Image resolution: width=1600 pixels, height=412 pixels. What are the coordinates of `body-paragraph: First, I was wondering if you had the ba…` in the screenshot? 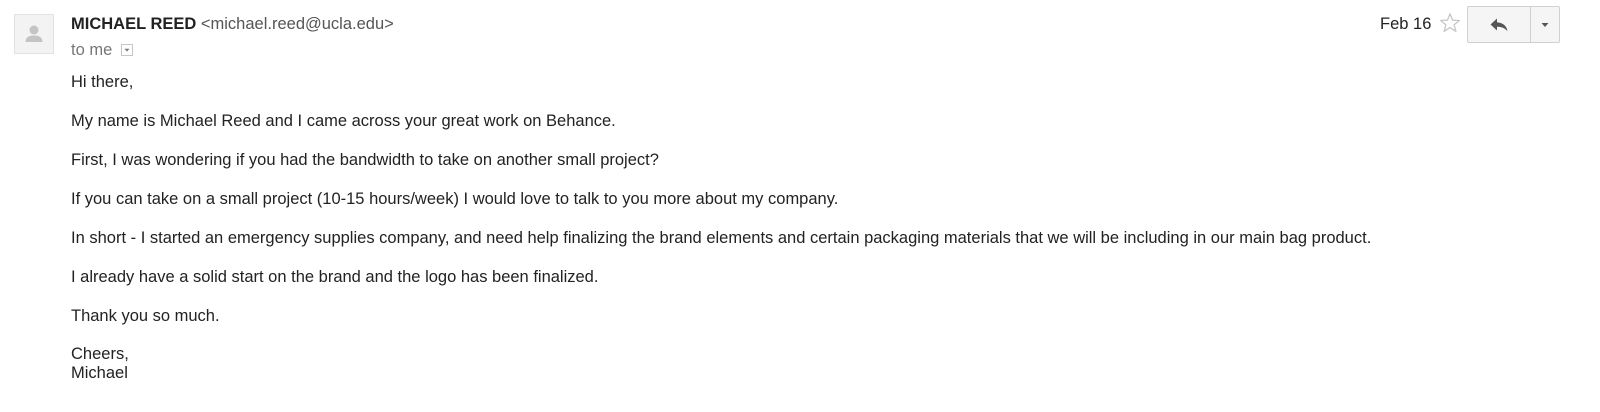 It's located at (365, 160).